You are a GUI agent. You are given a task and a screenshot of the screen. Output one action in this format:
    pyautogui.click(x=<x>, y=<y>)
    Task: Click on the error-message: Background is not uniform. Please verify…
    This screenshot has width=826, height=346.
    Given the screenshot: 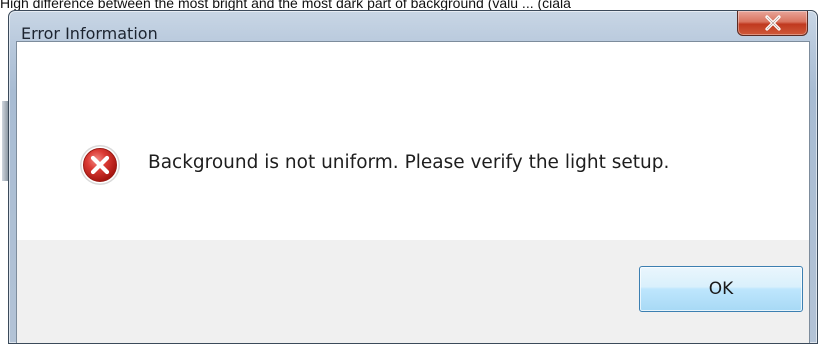 What is the action you would take?
    pyautogui.click(x=409, y=162)
    